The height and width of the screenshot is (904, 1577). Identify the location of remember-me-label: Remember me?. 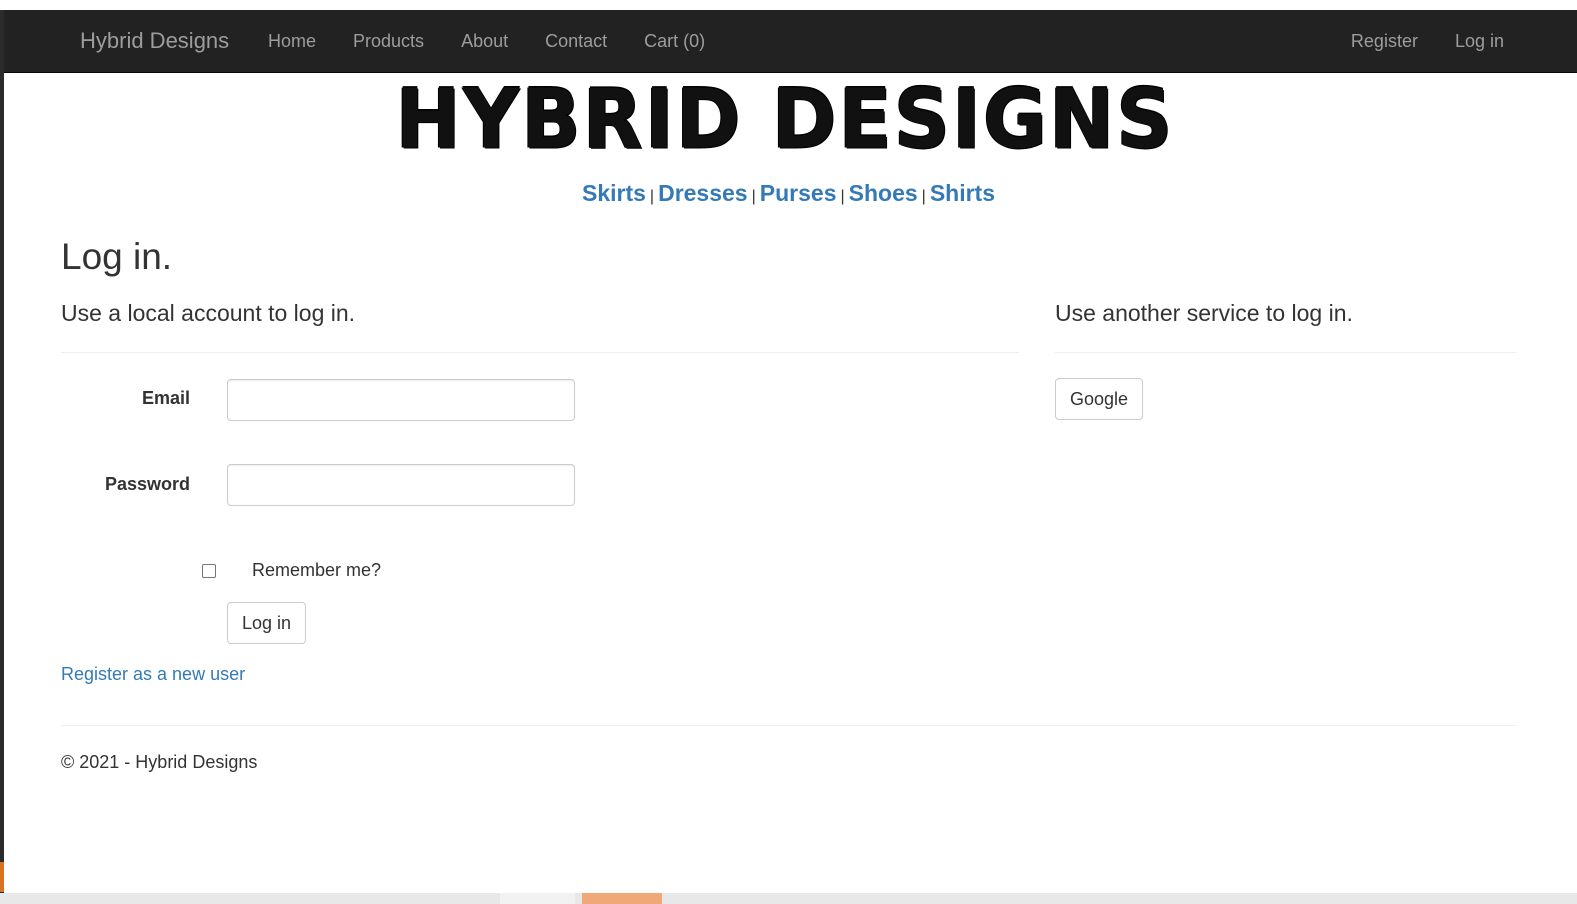
(317, 570).